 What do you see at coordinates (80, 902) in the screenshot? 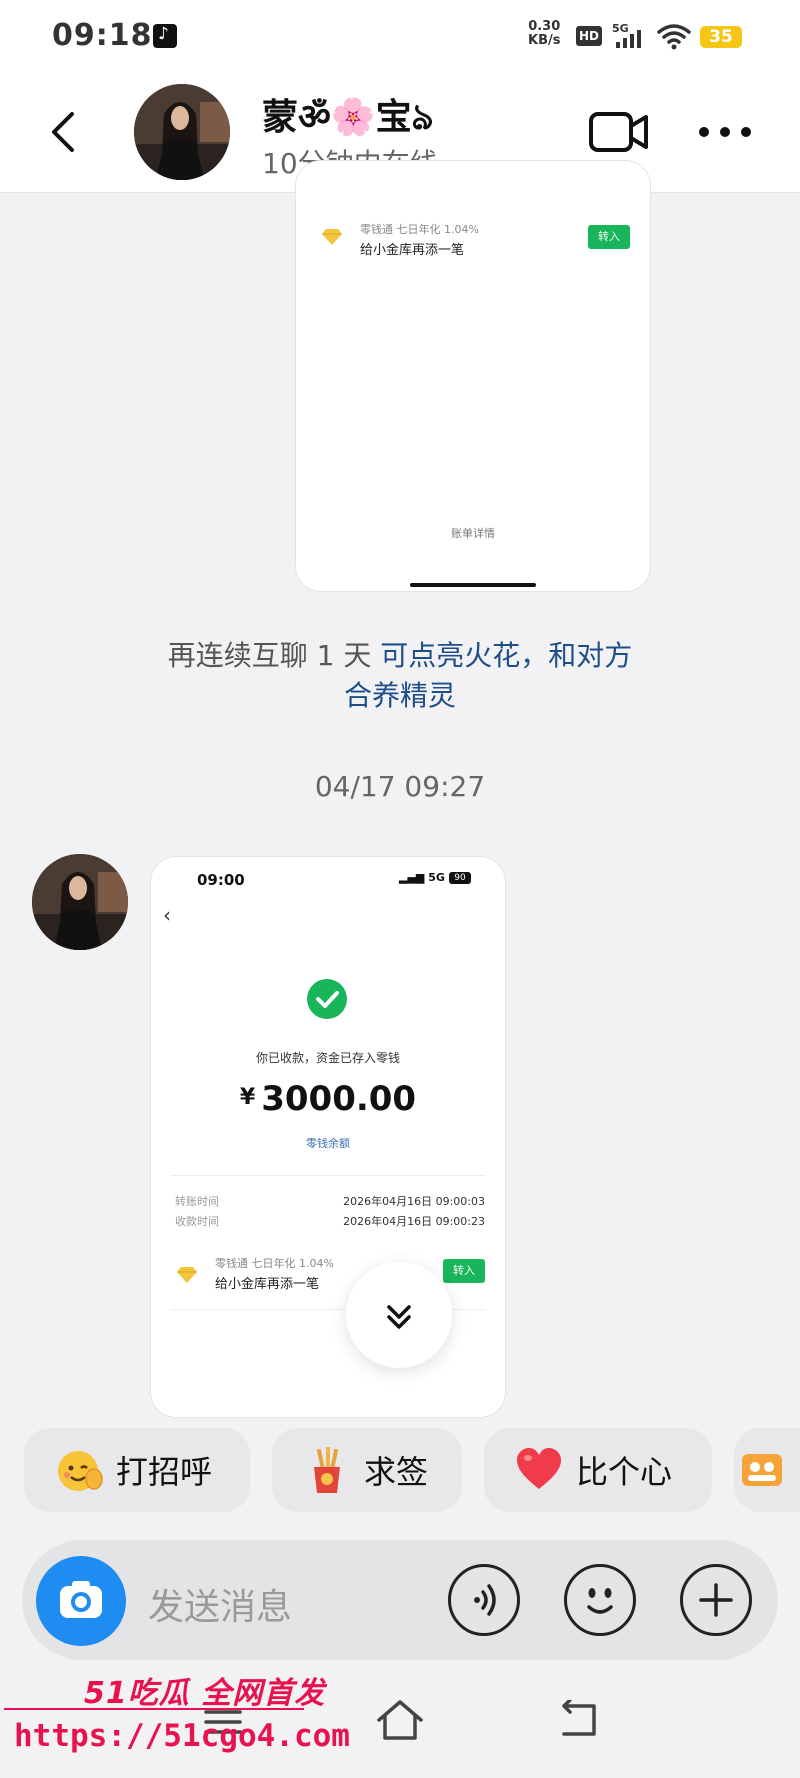
I see `sender-avatar` at bounding box center [80, 902].